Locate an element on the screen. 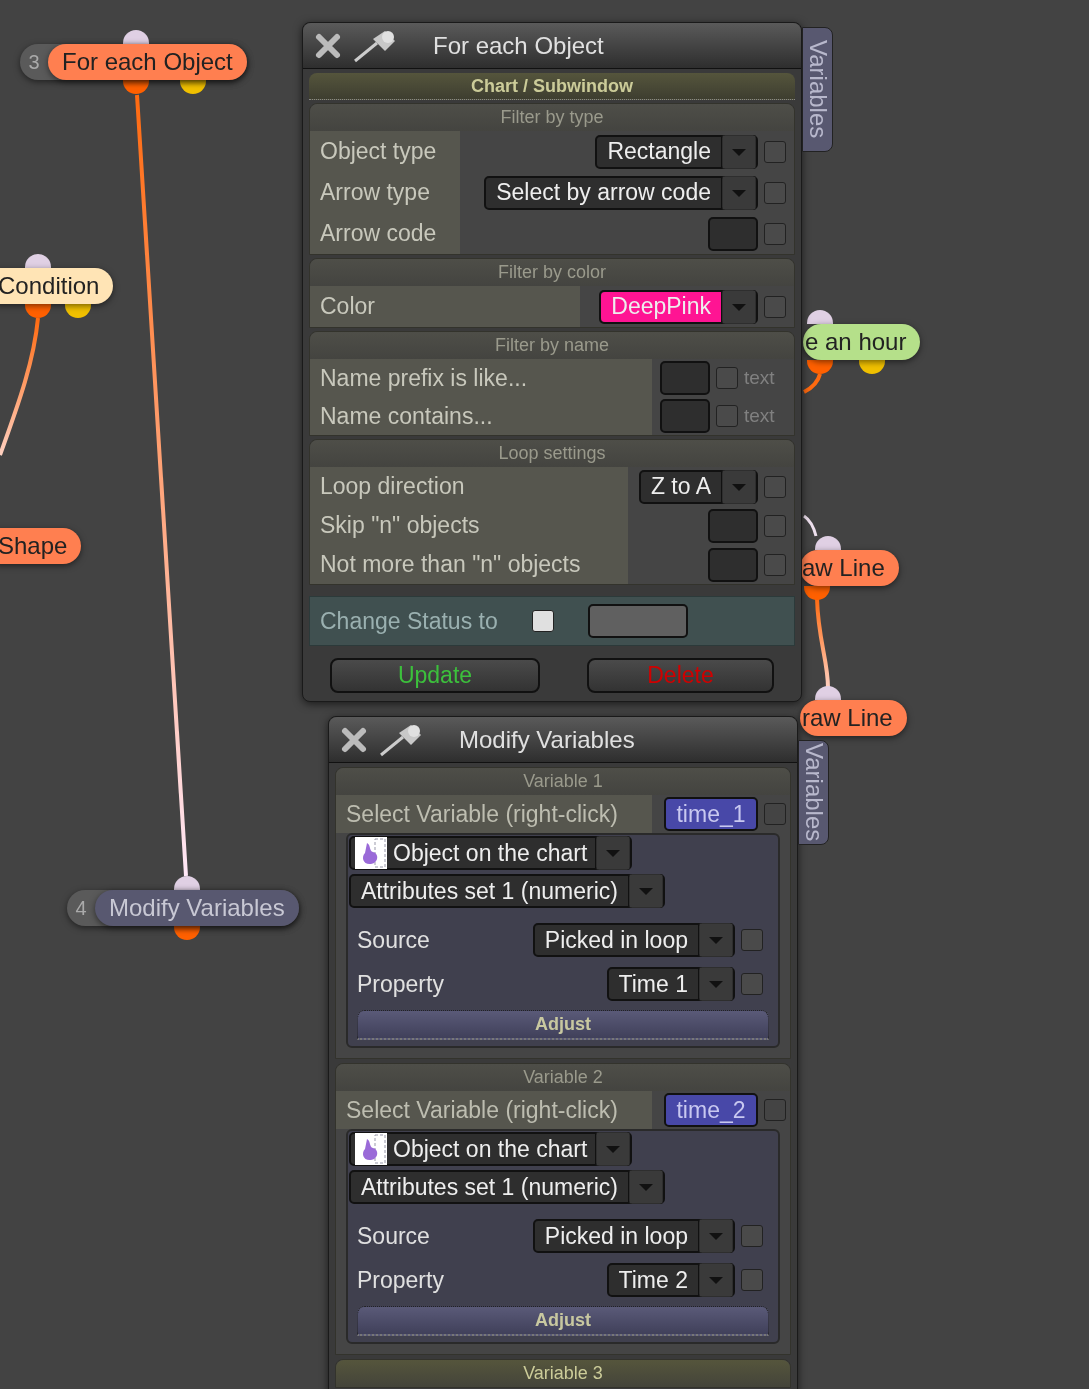 The width and height of the screenshot is (1089, 1389). node: 3 For each Object is located at coordinates (133, 62).